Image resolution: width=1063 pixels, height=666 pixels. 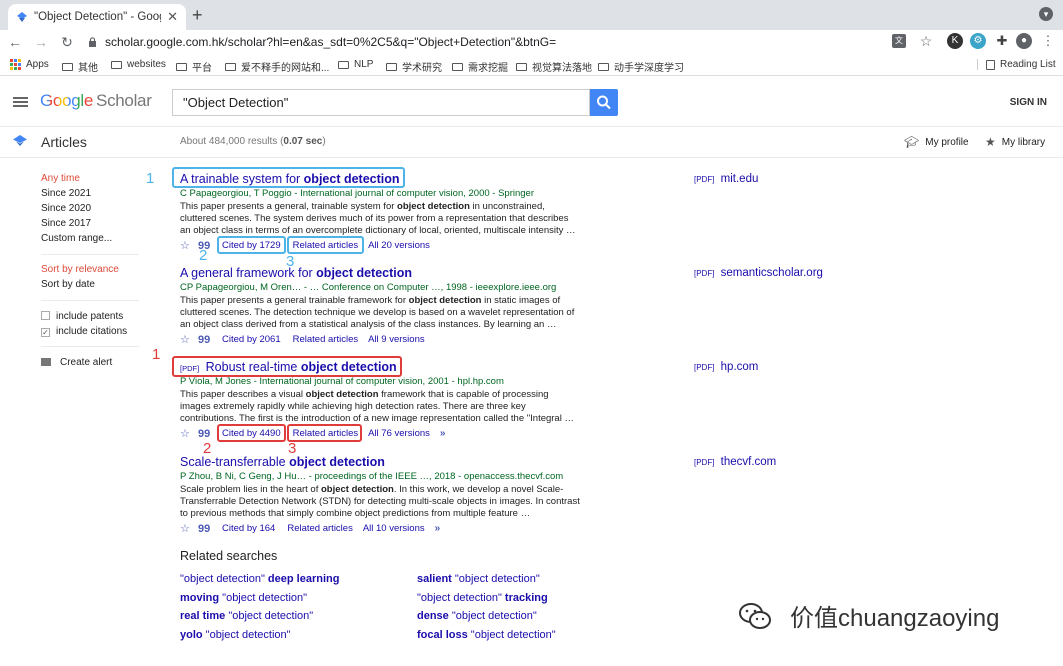 I want to click on related-search-link: real time "object detection", so click(x=246, y=616).